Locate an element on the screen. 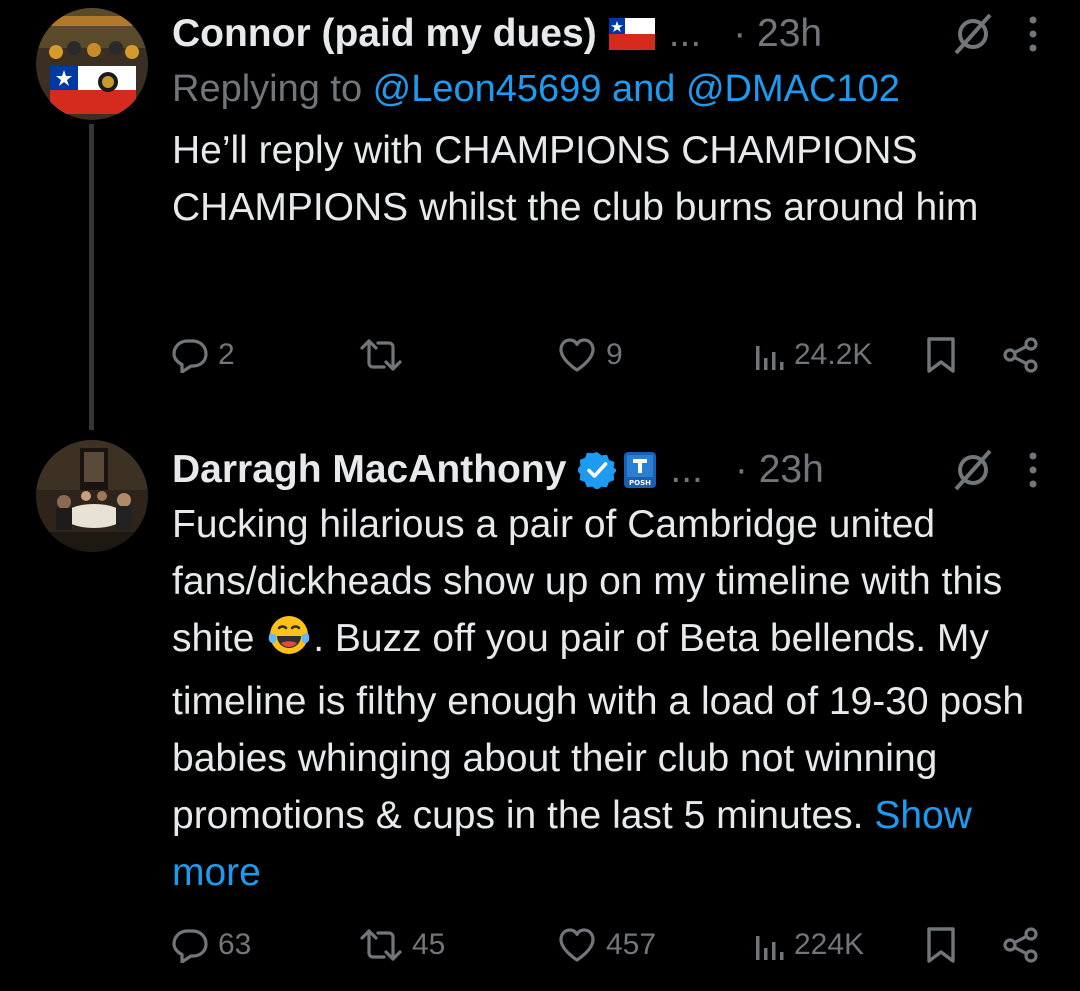  tweet-actions: 2 9 24.2K is located at coordinates (607, 355).